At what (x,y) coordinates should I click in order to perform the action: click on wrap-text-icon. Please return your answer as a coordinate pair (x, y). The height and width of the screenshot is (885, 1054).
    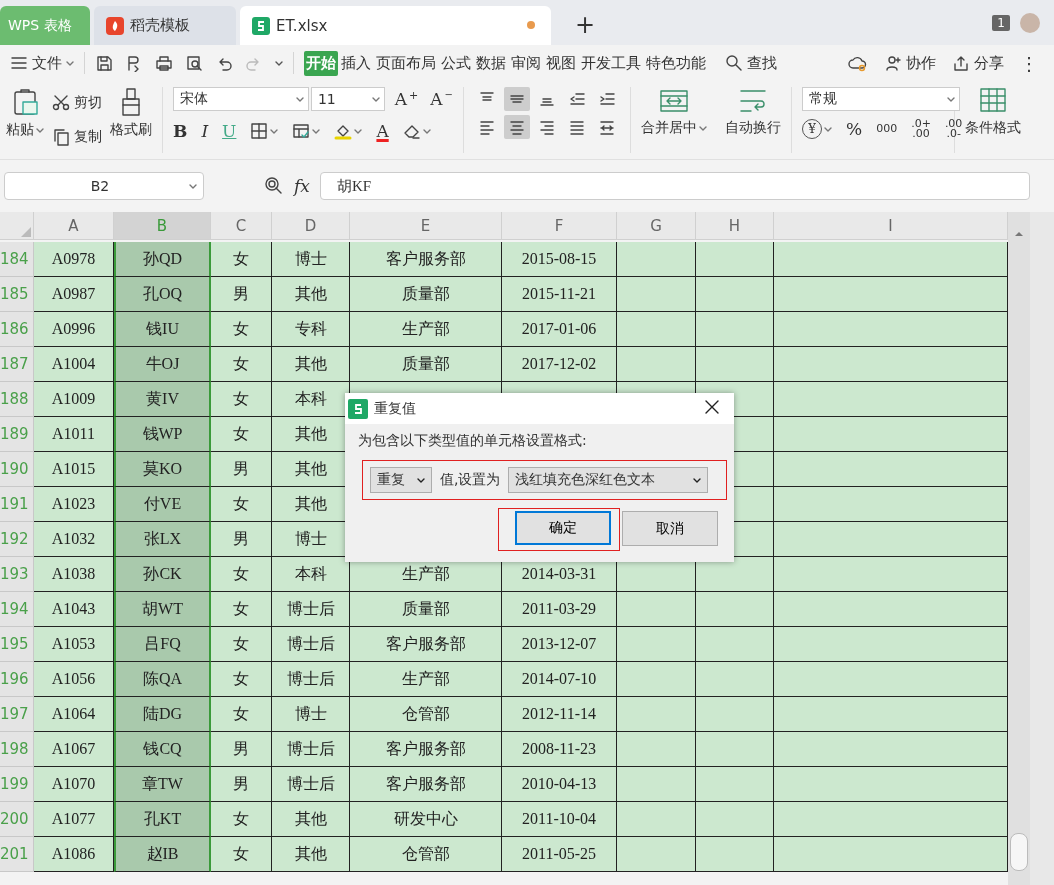
    Looking at the image, I should click on (753, 101).